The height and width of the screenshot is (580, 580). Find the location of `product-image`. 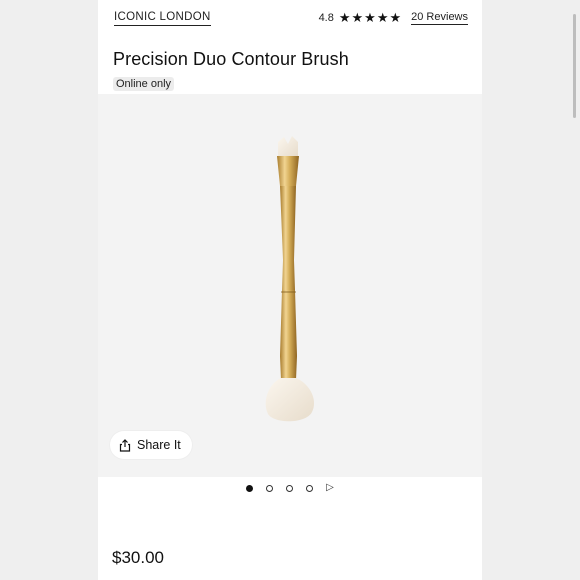

product-image is located at coordinates (290, 279).